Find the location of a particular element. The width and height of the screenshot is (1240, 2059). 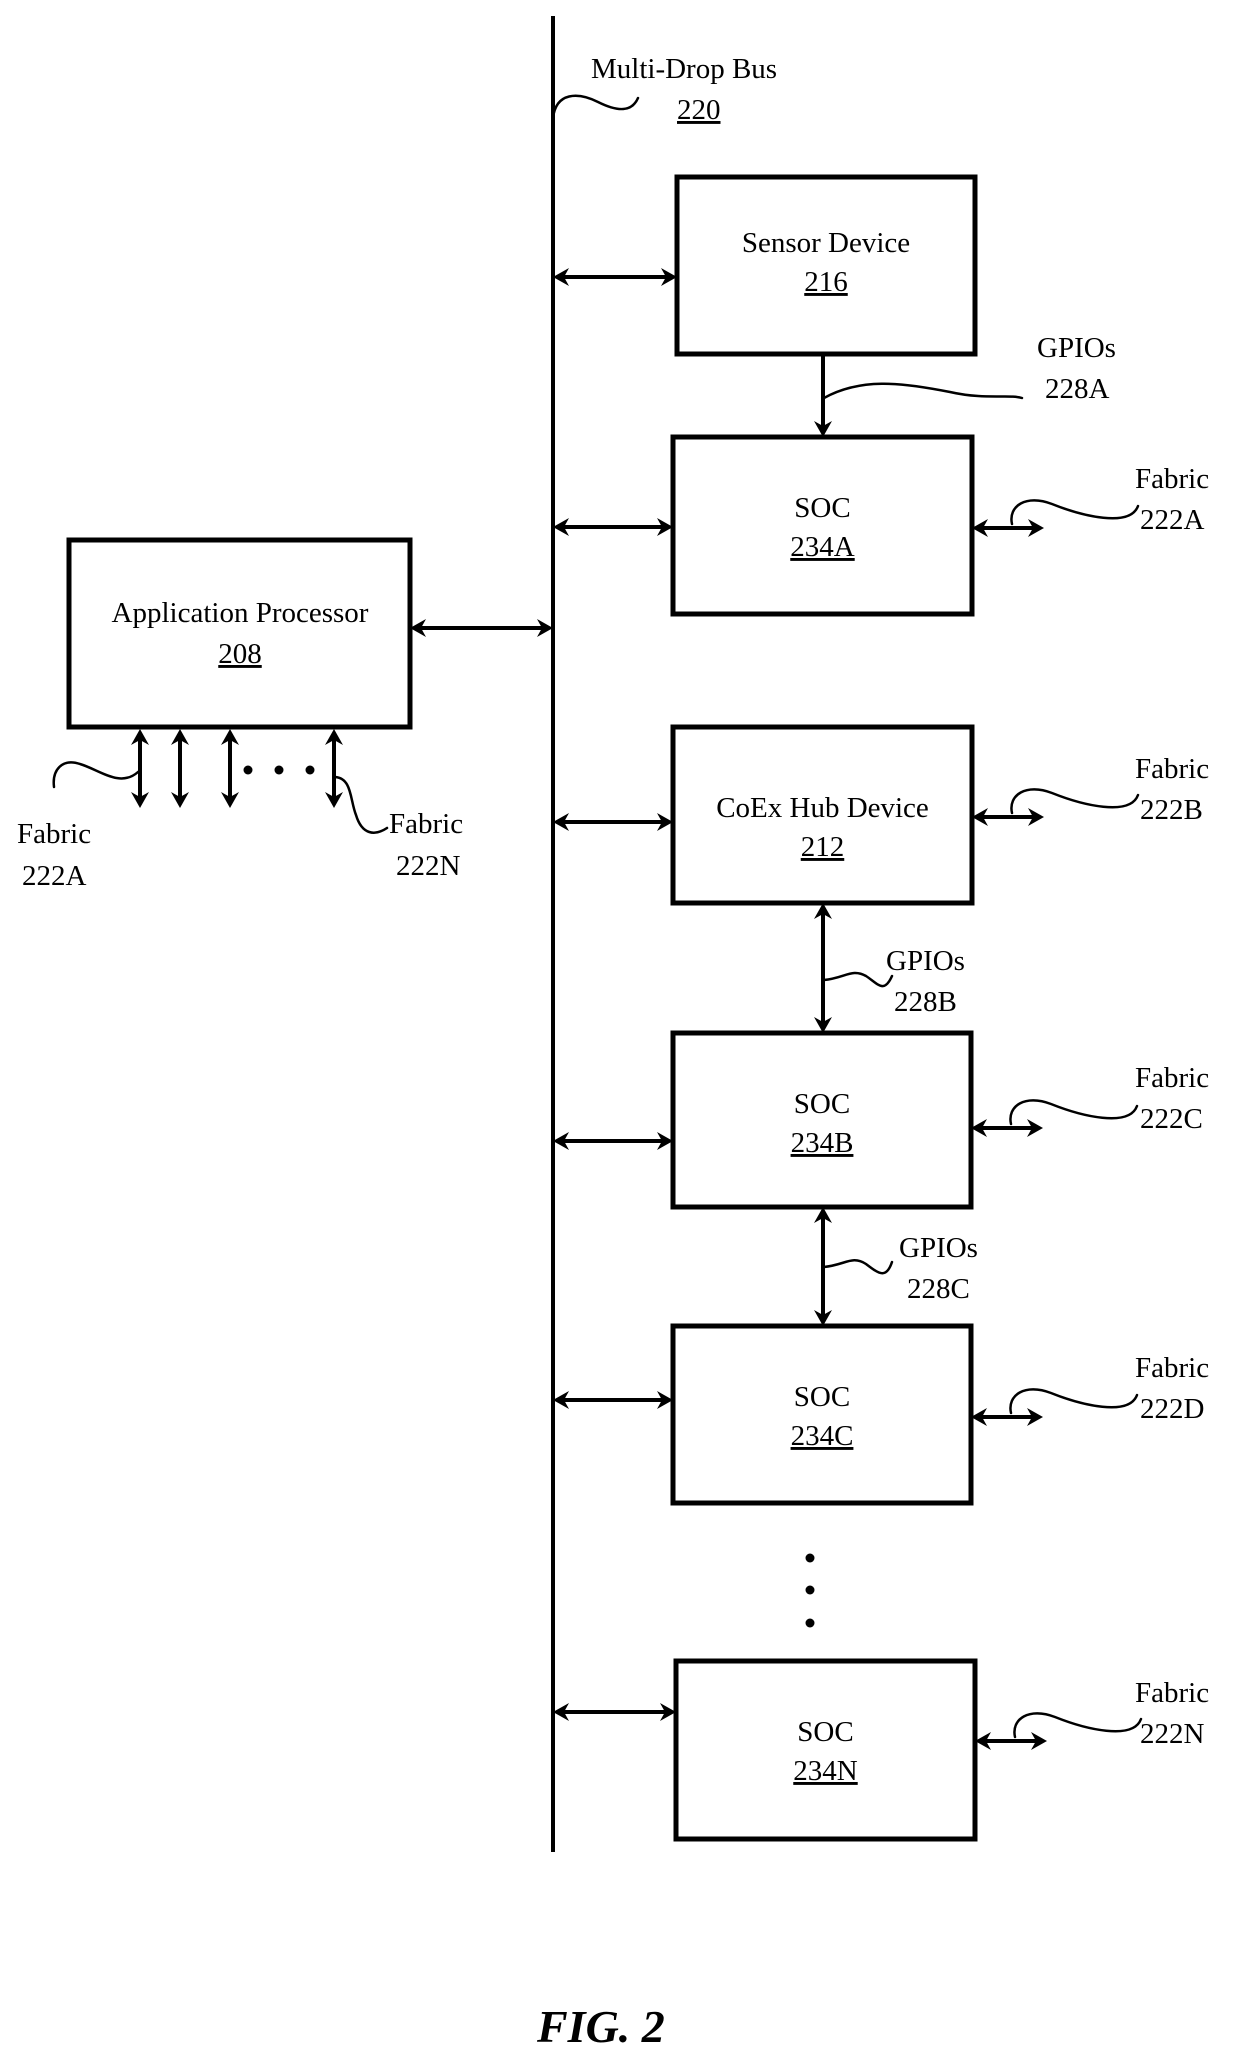

device-soc-c: SOC 234C Fabric 222D is located at coordinates (881, 1414).